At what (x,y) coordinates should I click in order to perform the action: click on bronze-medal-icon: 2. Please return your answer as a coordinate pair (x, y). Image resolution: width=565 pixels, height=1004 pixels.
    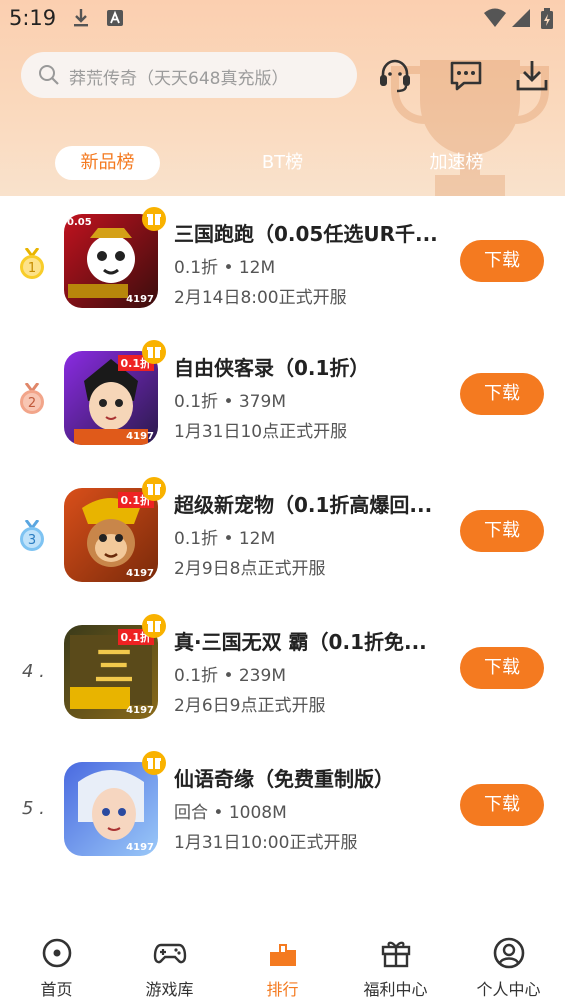
    Looking at the image, I should click on (32, 398).